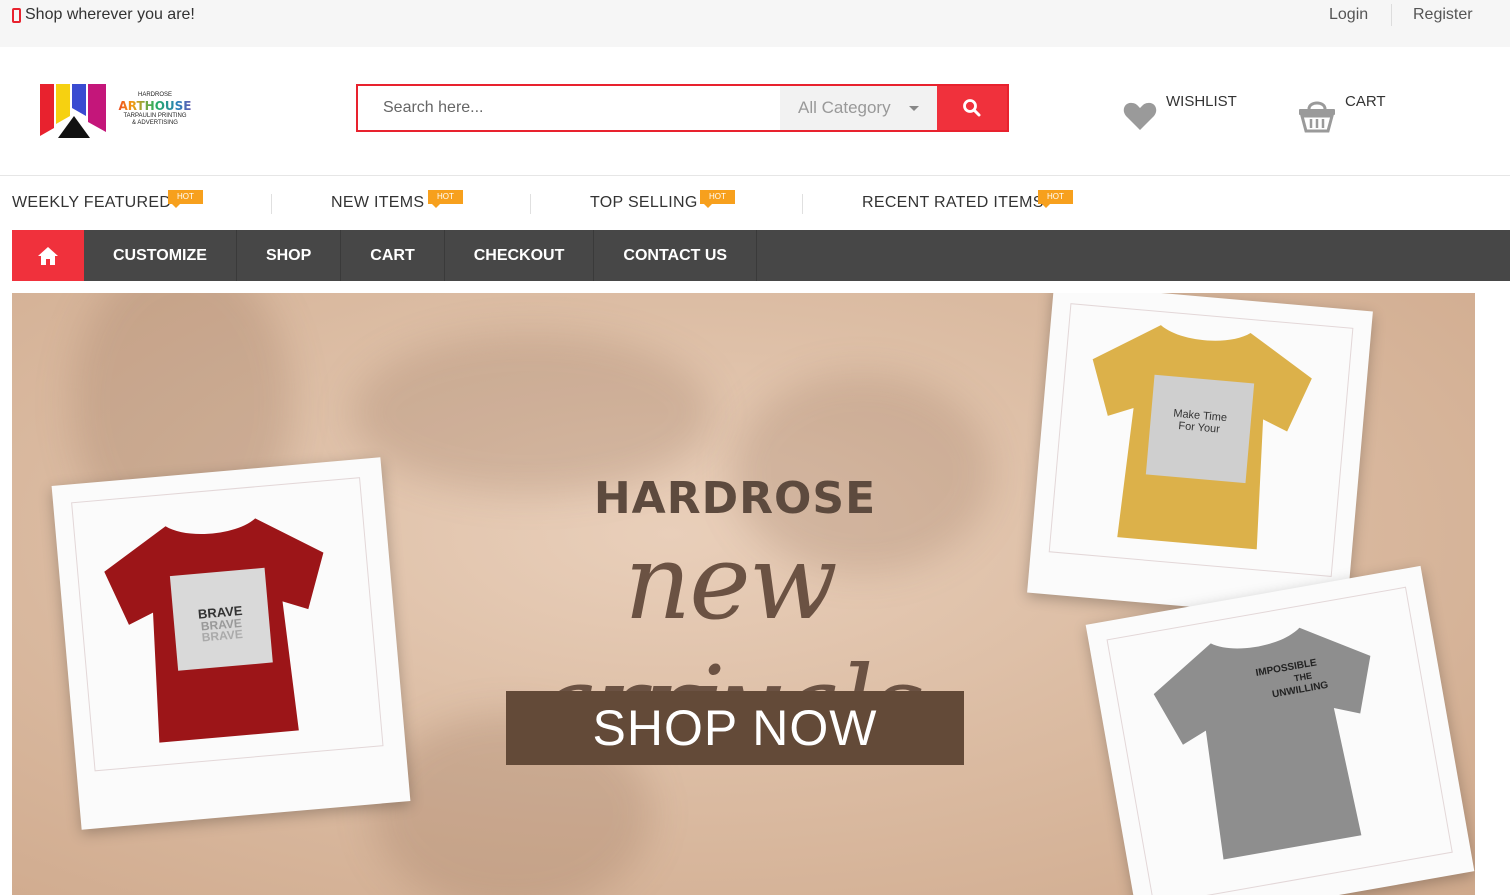  Describe the element at coordinates (1140, 116) in the screenshot. I see `heart-icon` at that location.